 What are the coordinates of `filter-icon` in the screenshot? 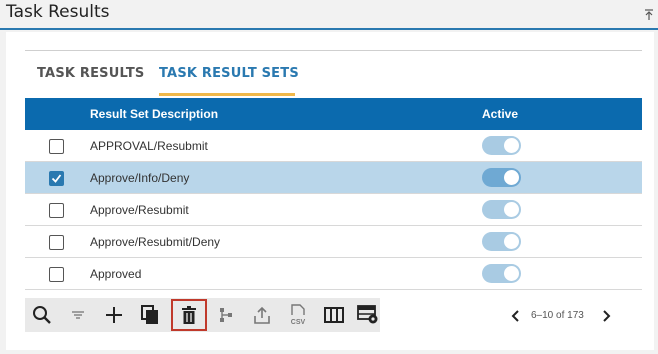 It's located at (78, 315).